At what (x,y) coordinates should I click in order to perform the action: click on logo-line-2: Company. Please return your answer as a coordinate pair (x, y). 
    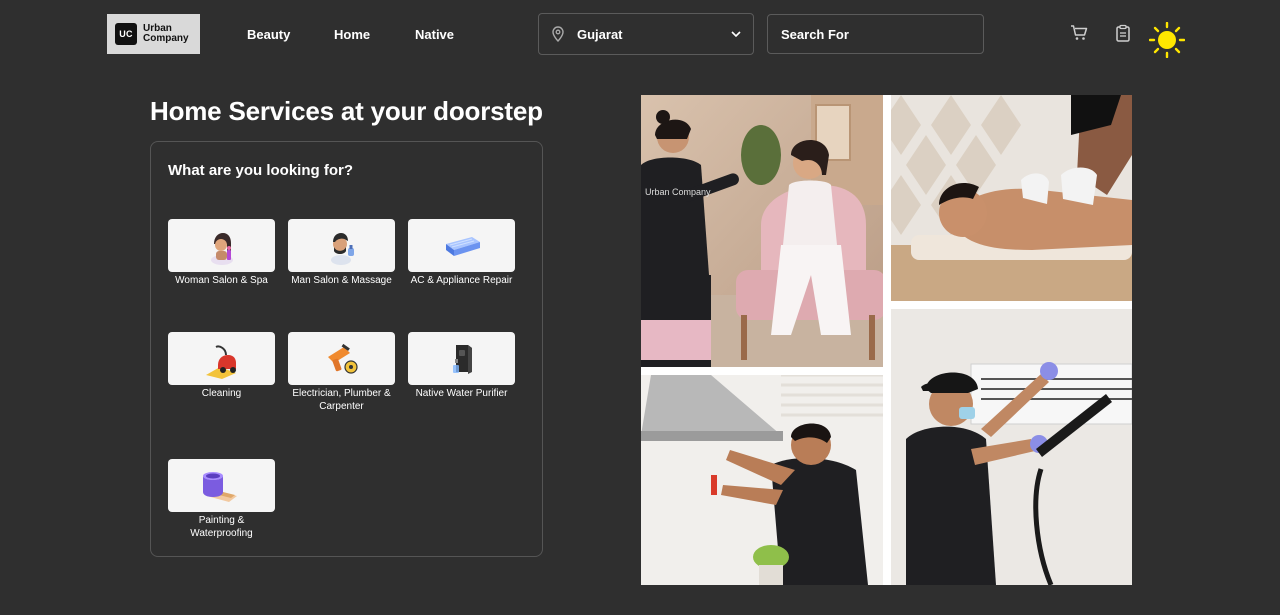
    Looking at the image, I should click on (166, 38).